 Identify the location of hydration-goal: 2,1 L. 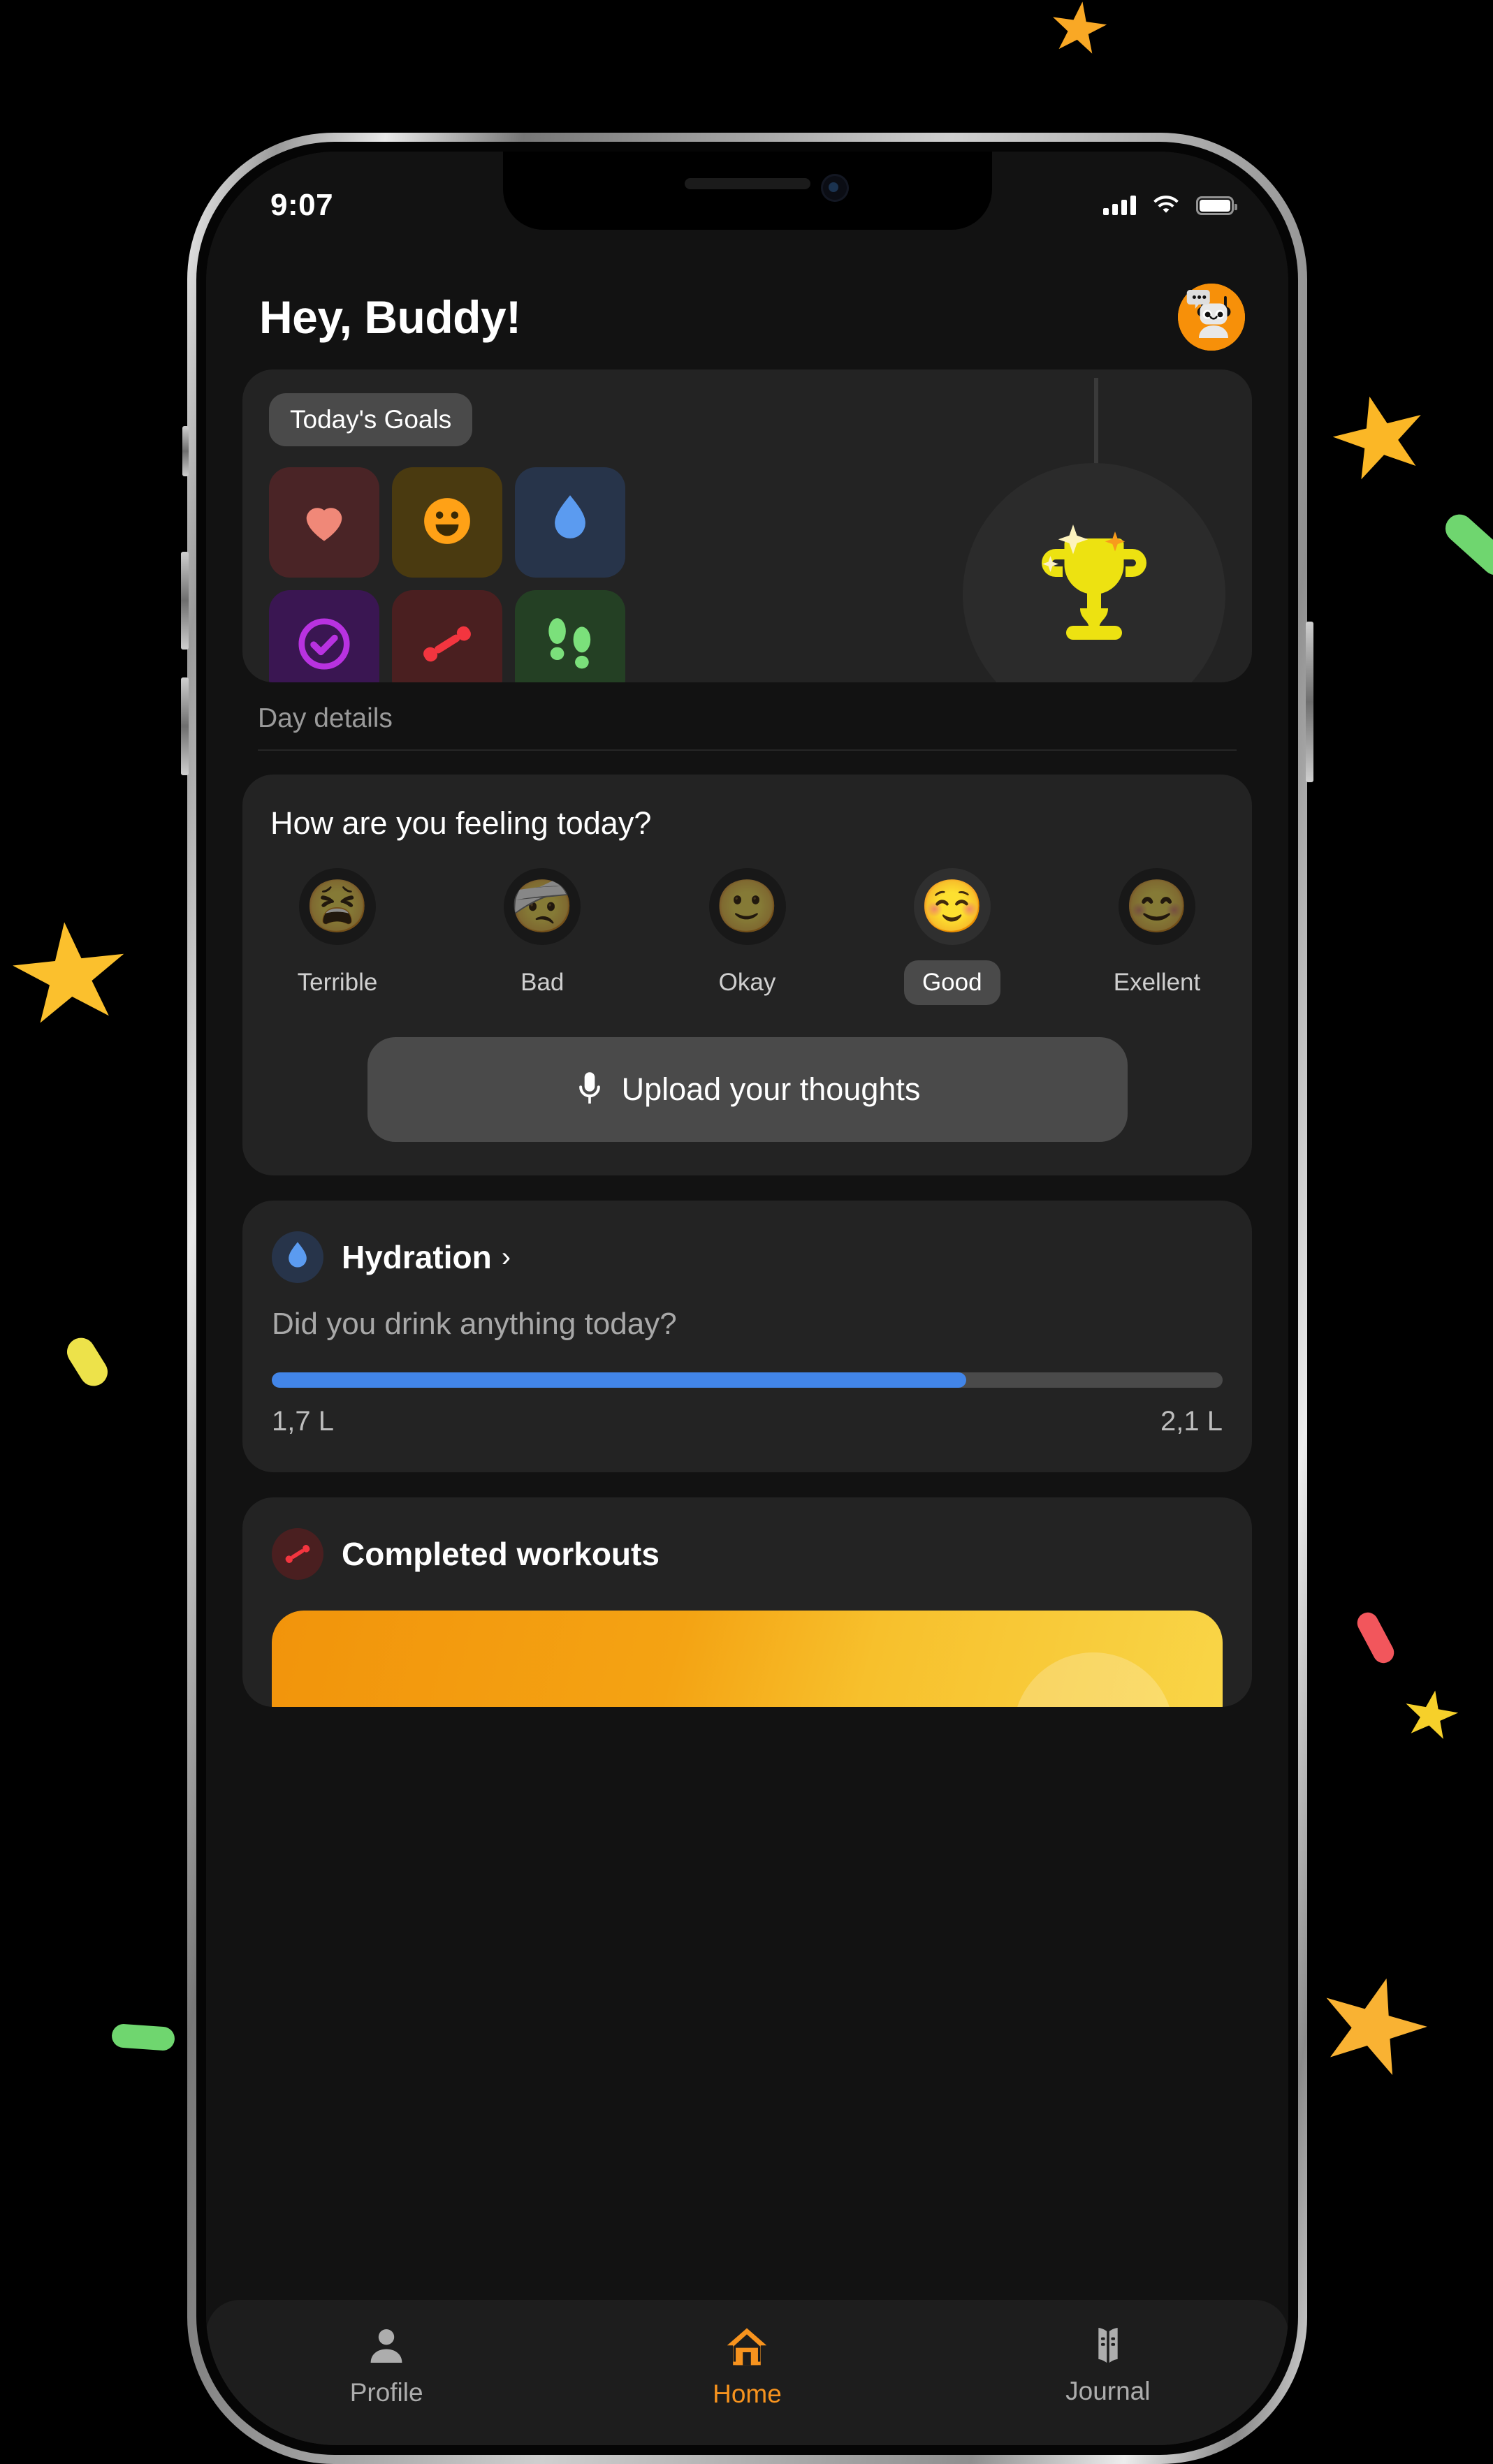
(1191, 1421).